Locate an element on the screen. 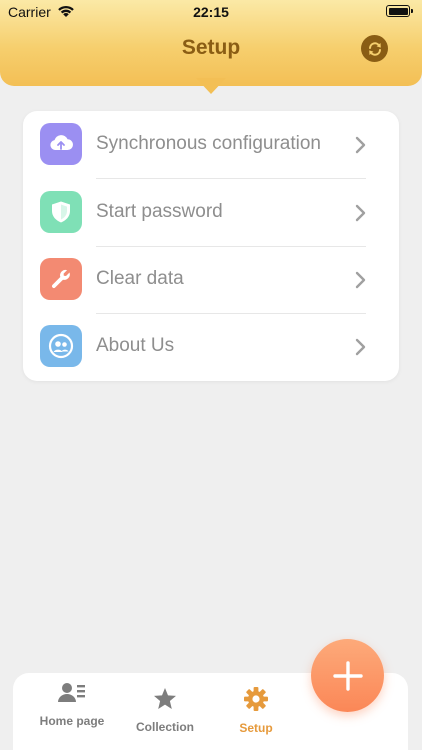 Image resolution: width=422 pixels, height=750 pixels. contact-card-icon is located at coordinates (71, 692).